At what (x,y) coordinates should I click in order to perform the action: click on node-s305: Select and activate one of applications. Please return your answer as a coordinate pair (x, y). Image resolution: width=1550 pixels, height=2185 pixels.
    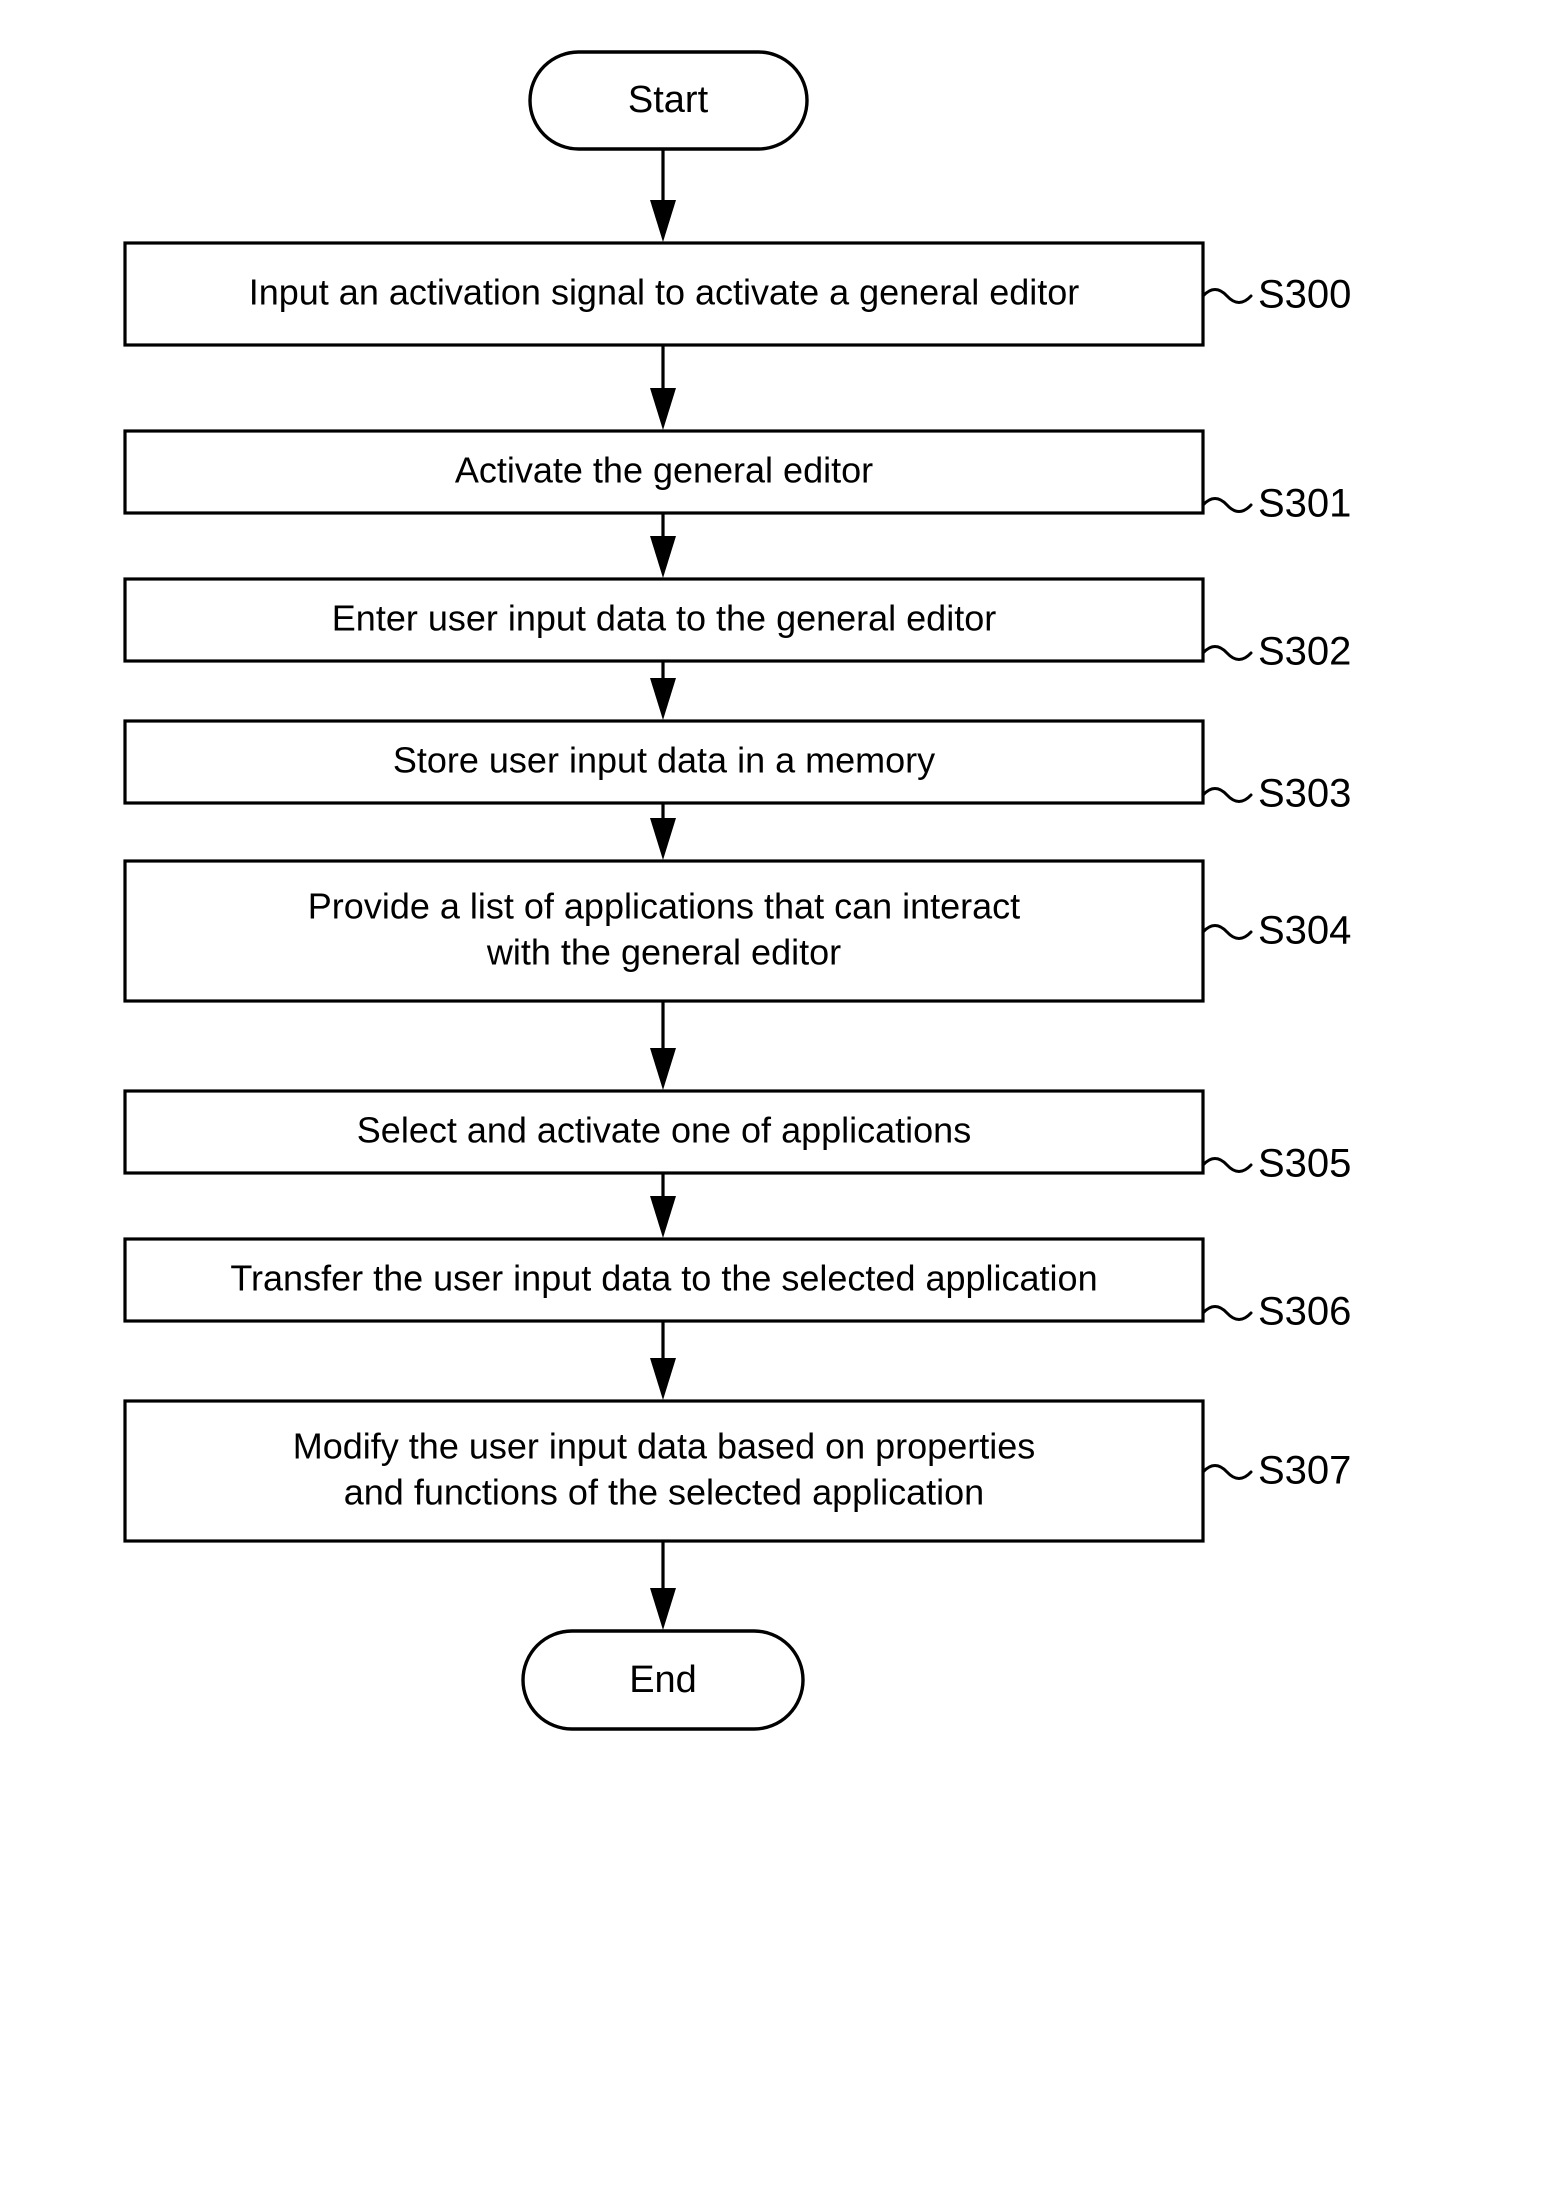
    Looking at the image, I should click on (664, 1132).